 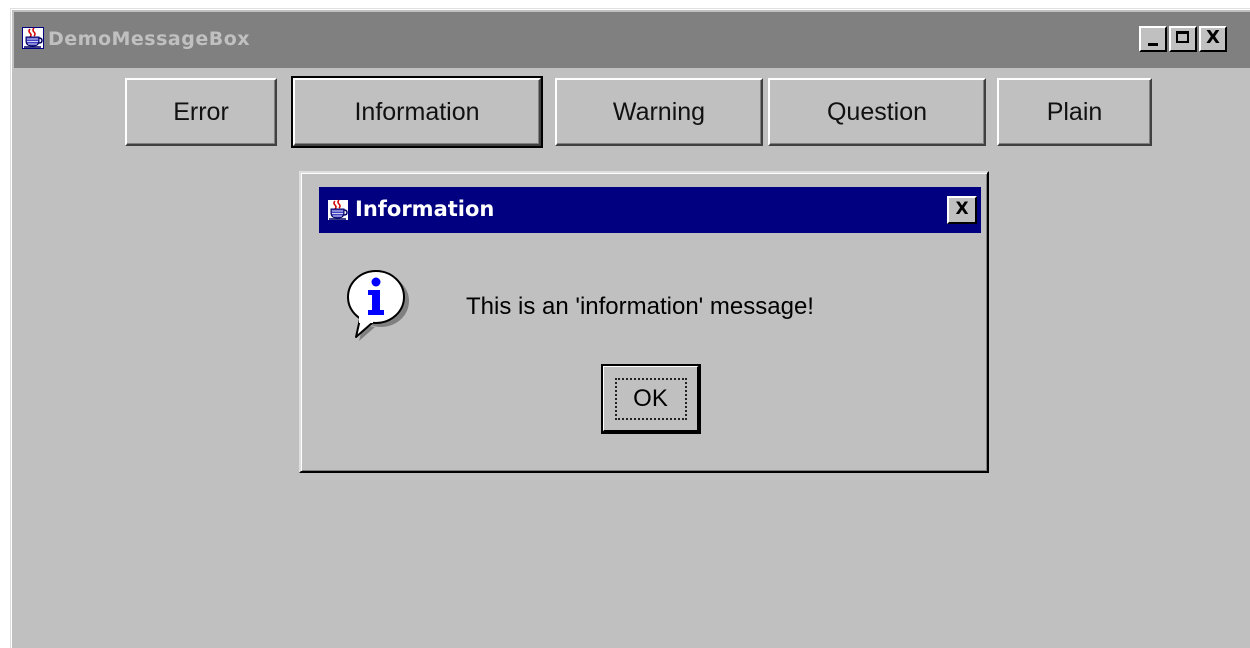 What do you see at coordinates (640, 306) in the screenshot?
I see `dialog-message: This is an 'information' message!` at bounding box center [640, 306].